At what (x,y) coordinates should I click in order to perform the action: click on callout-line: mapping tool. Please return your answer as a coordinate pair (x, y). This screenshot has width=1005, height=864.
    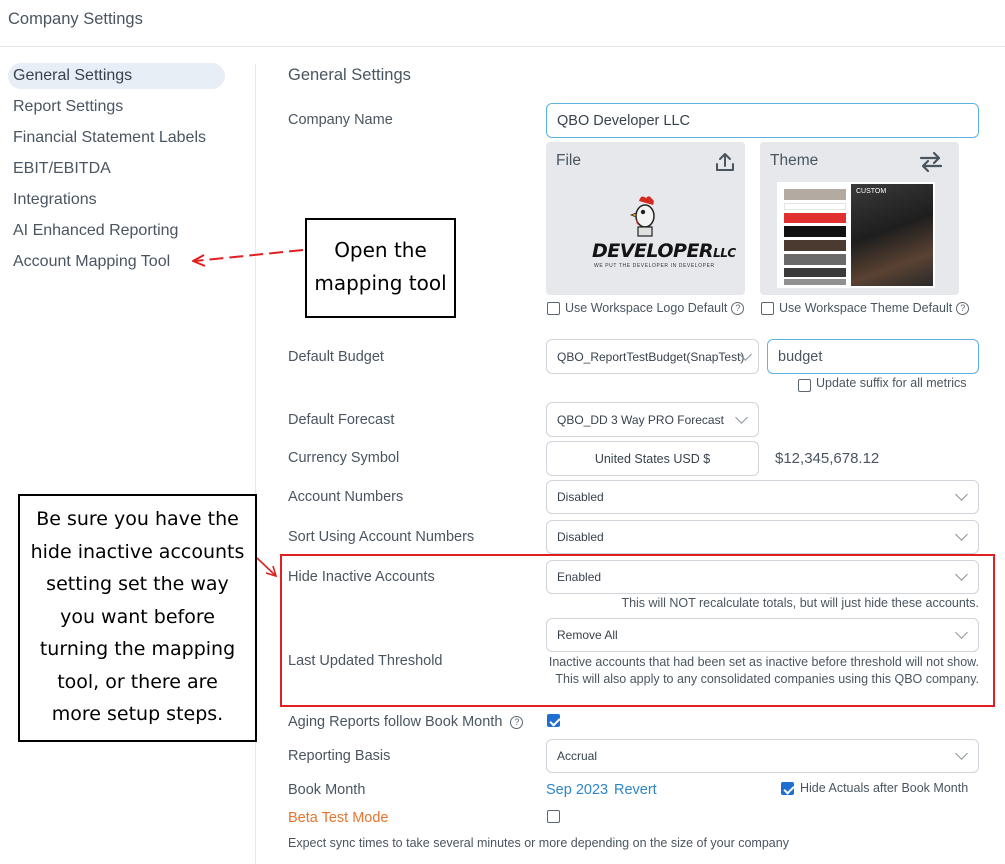
    Looking at the image, I should click on (380, 283).